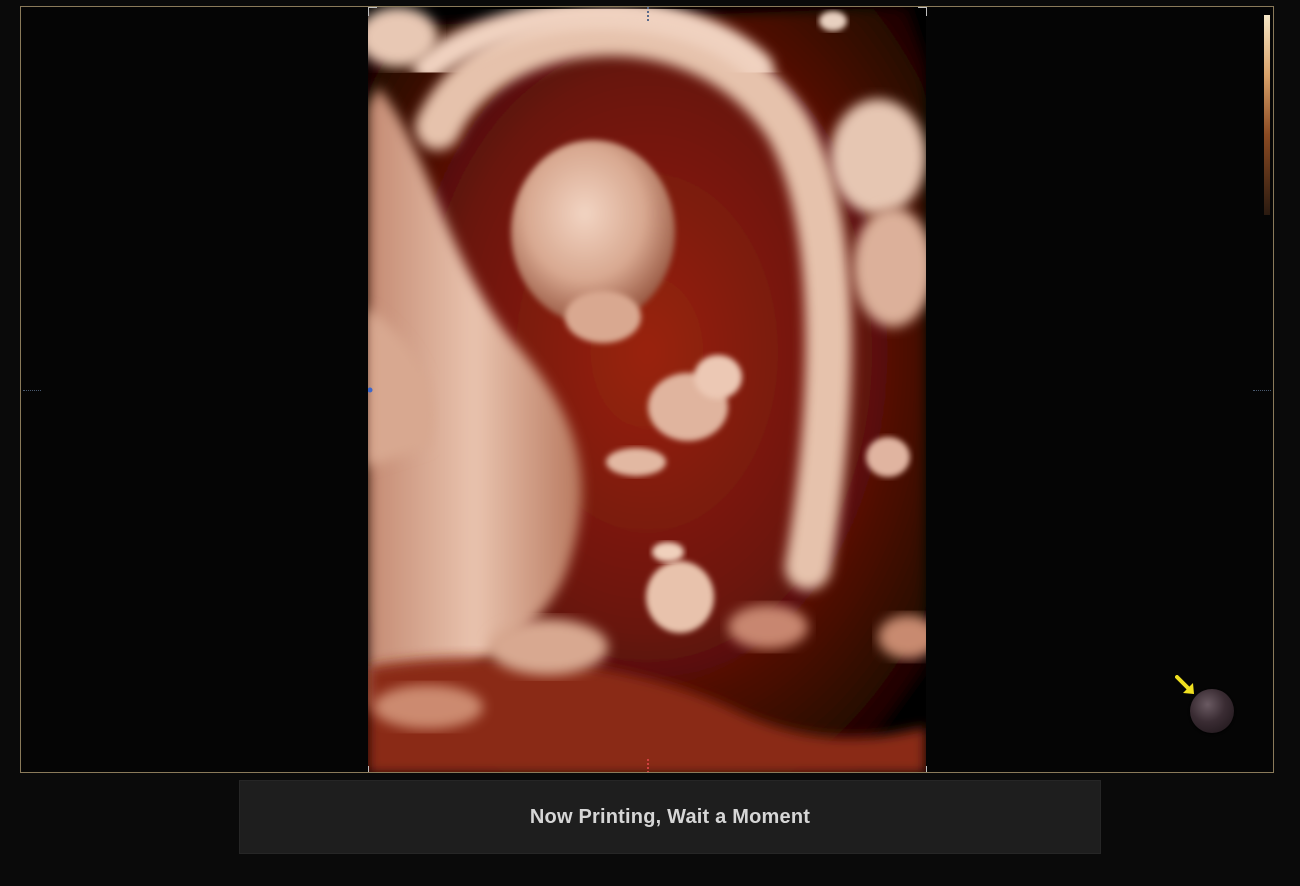 Image resolution: width=1300 pixels, height=886 pixels. Describe the element at coordinates (372, 11) in the screenshot. I see `render-corner-tl` at that location.